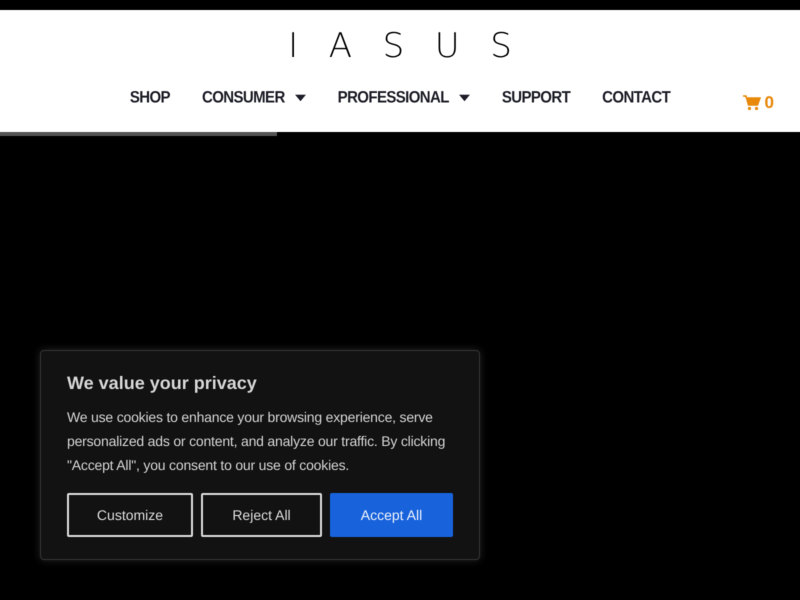  Describe the element at coordinates (261, 515) in the screenshot. I see `cookie-button: Reject All` at that location.